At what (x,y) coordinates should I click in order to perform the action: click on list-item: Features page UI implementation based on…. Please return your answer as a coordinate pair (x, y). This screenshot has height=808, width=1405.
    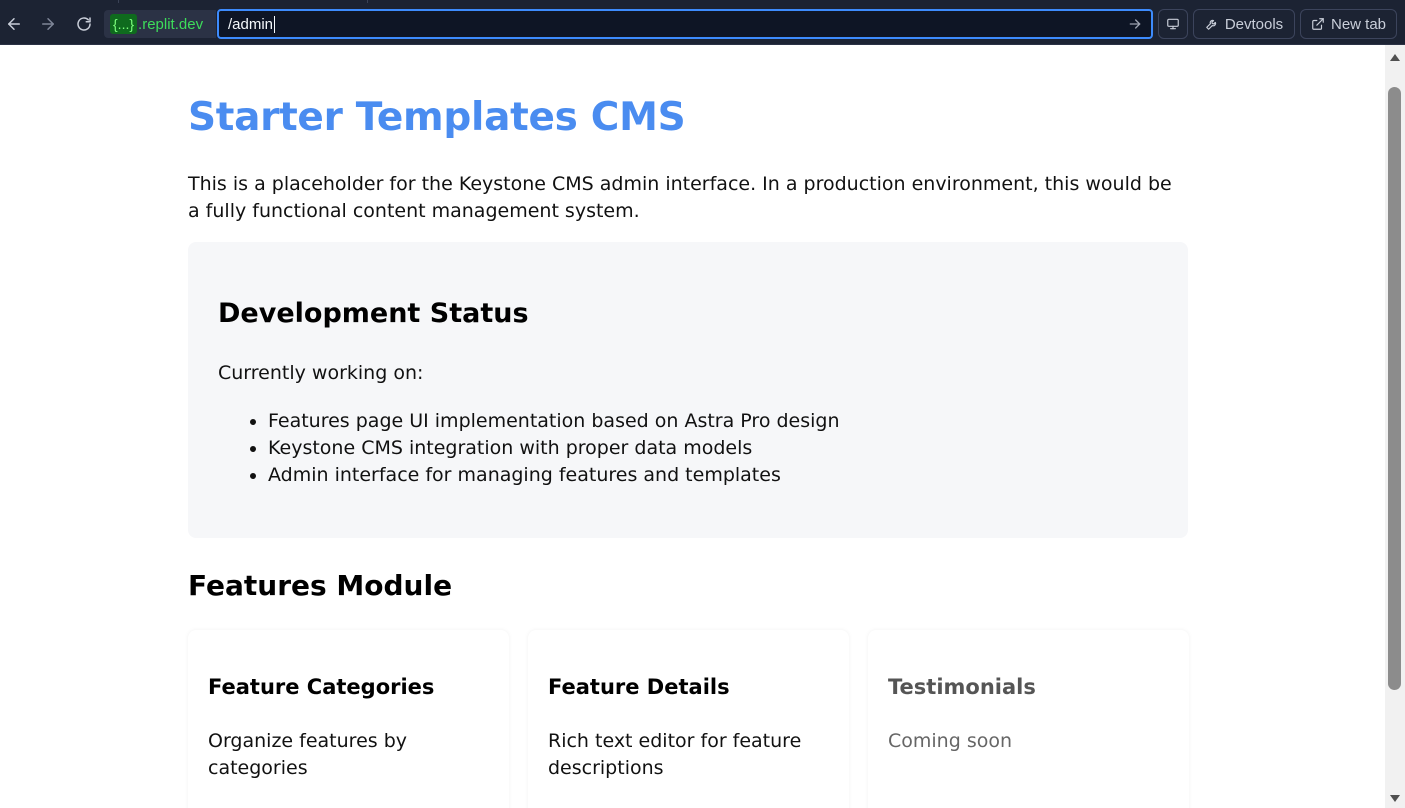
    Looking at the image, I should click on (554, 421).